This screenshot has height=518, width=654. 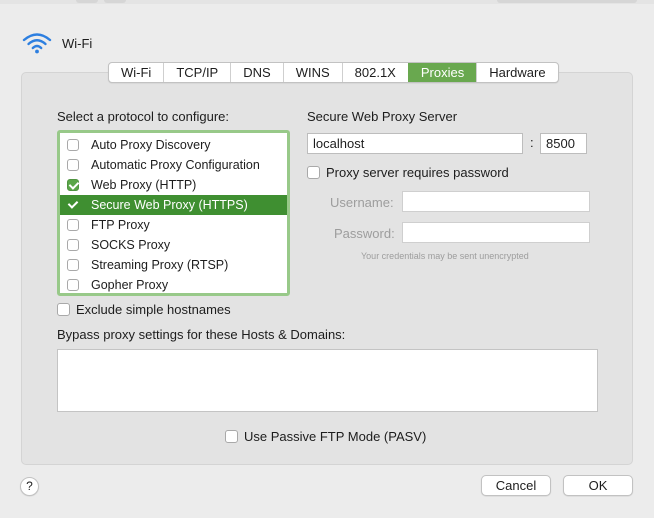 I want to click on protocol-row-auto-config: Automatic Proxy Configuration, so click(x=173, y=165).